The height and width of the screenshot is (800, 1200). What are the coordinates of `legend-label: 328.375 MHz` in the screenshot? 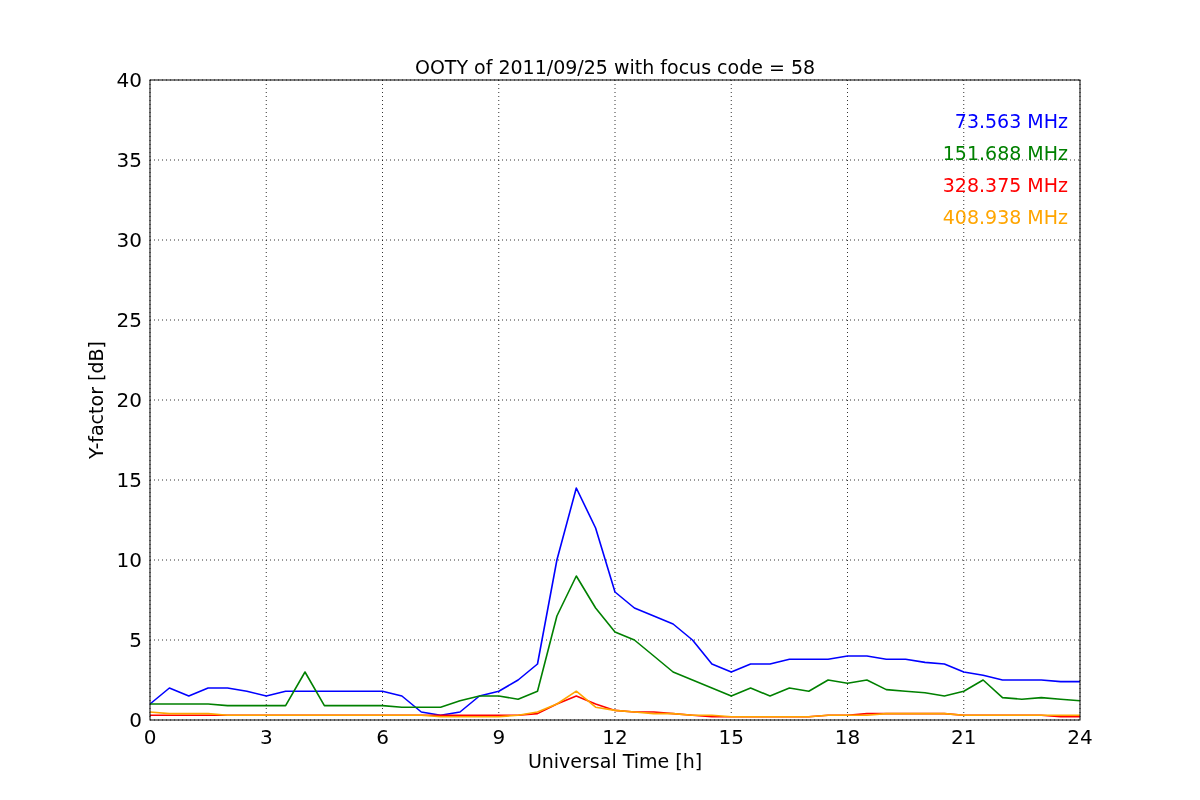 It's located at (1005, 185).